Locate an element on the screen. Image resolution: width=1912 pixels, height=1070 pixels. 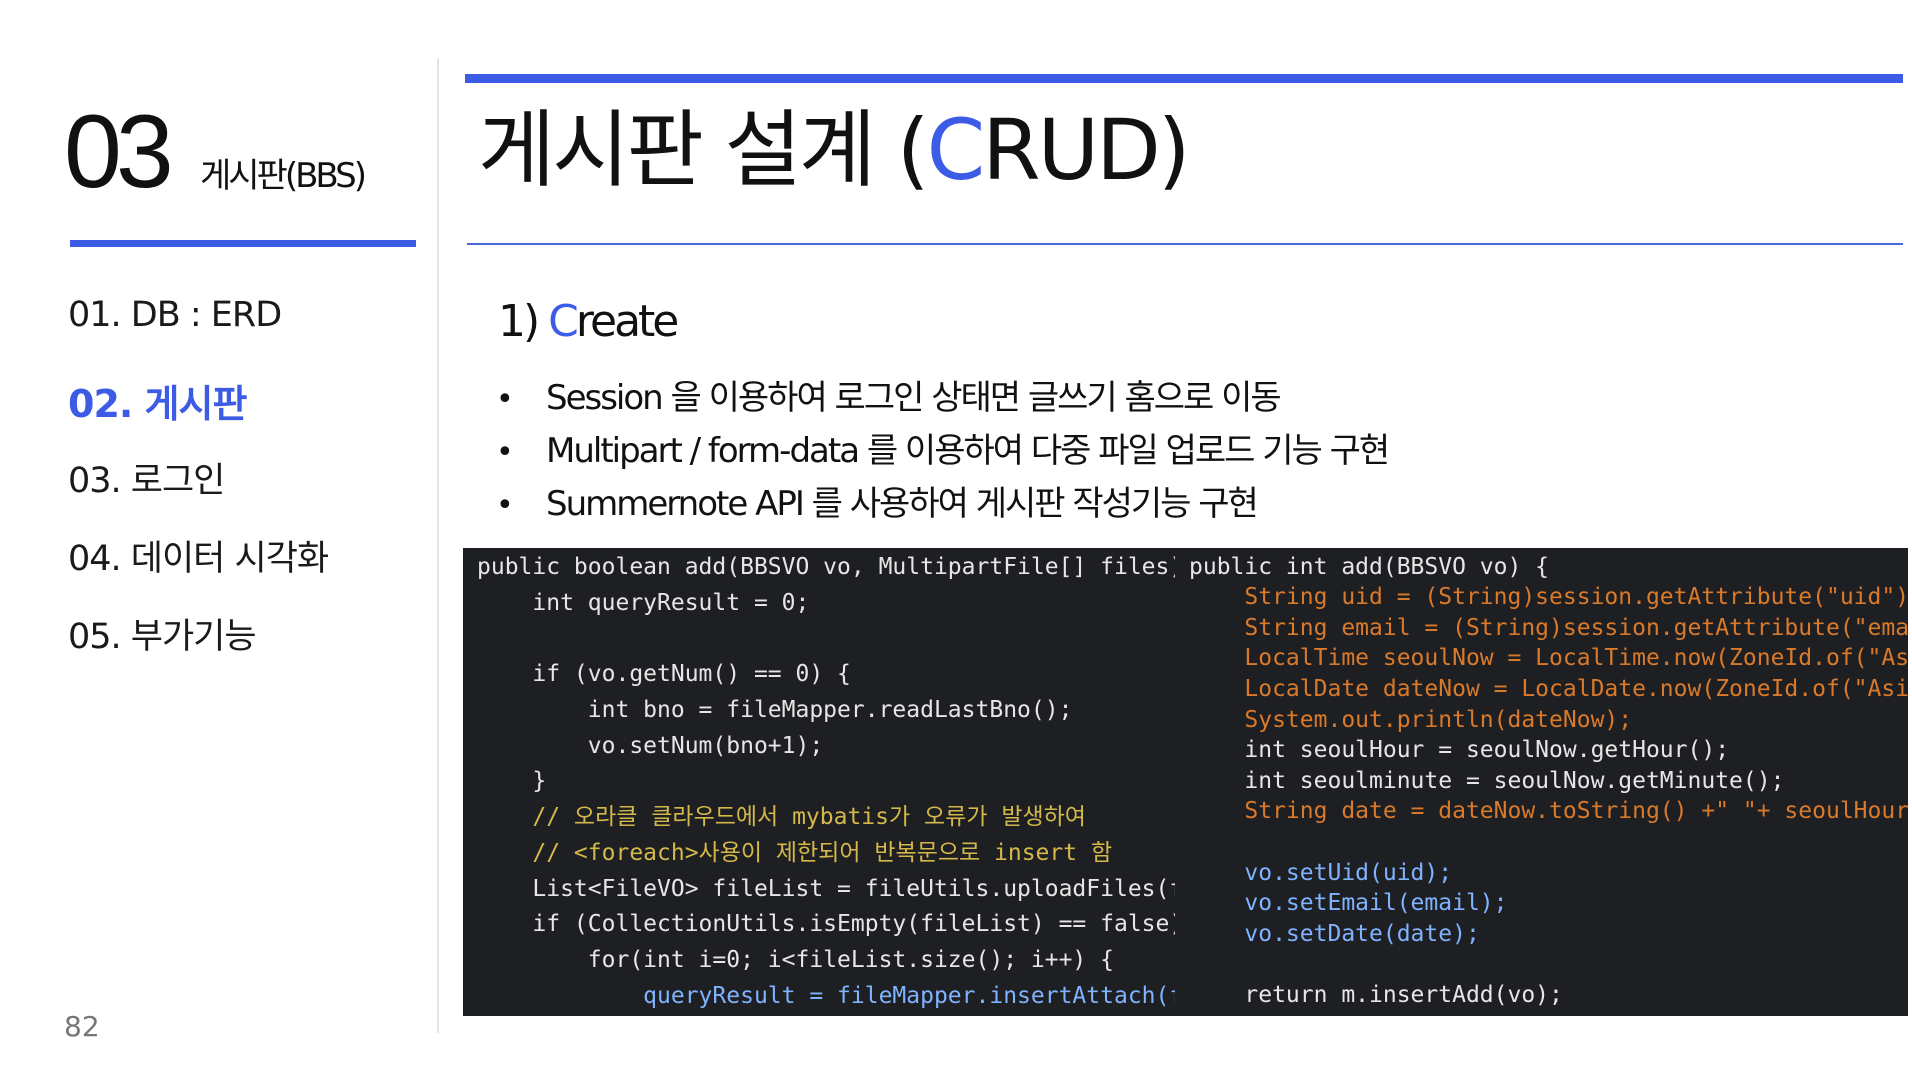
code-line: int seoulminute = seoulNow.getMinute(); is located at coordinates (1487, 781).